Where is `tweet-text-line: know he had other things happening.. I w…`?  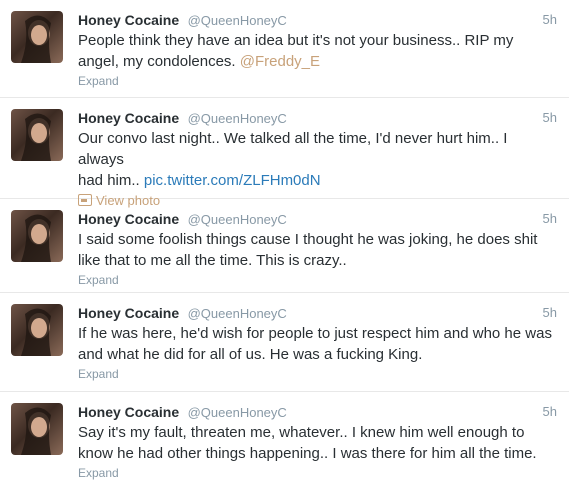 tweet-text-line: know he had other things happening.. I w… is located at coordinates (307, 453).